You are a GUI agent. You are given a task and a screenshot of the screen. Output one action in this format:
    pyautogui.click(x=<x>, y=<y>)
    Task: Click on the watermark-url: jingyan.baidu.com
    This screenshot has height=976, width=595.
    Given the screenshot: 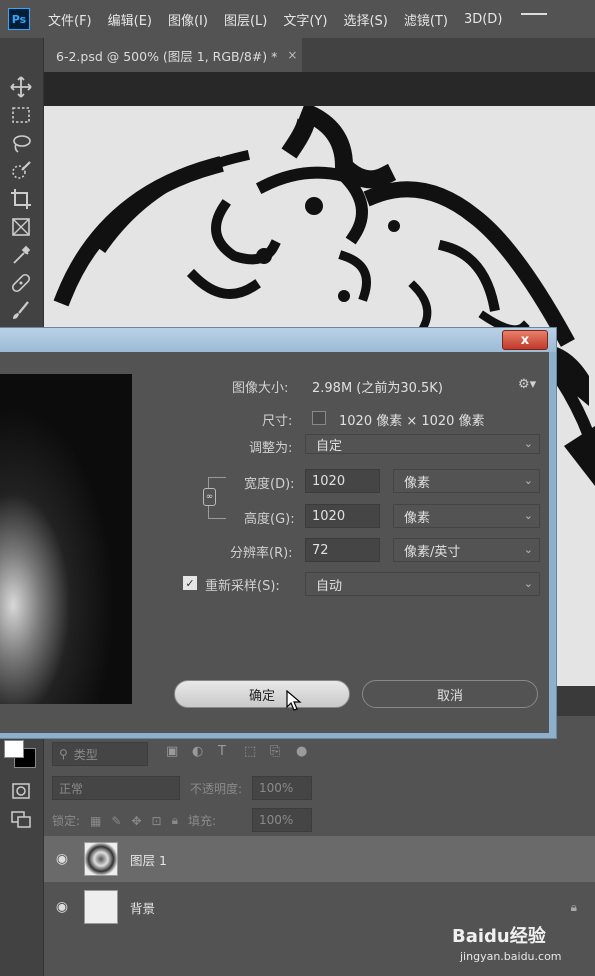 What is the action you would take?
    pyautogui.click(x=511, y=956)
    